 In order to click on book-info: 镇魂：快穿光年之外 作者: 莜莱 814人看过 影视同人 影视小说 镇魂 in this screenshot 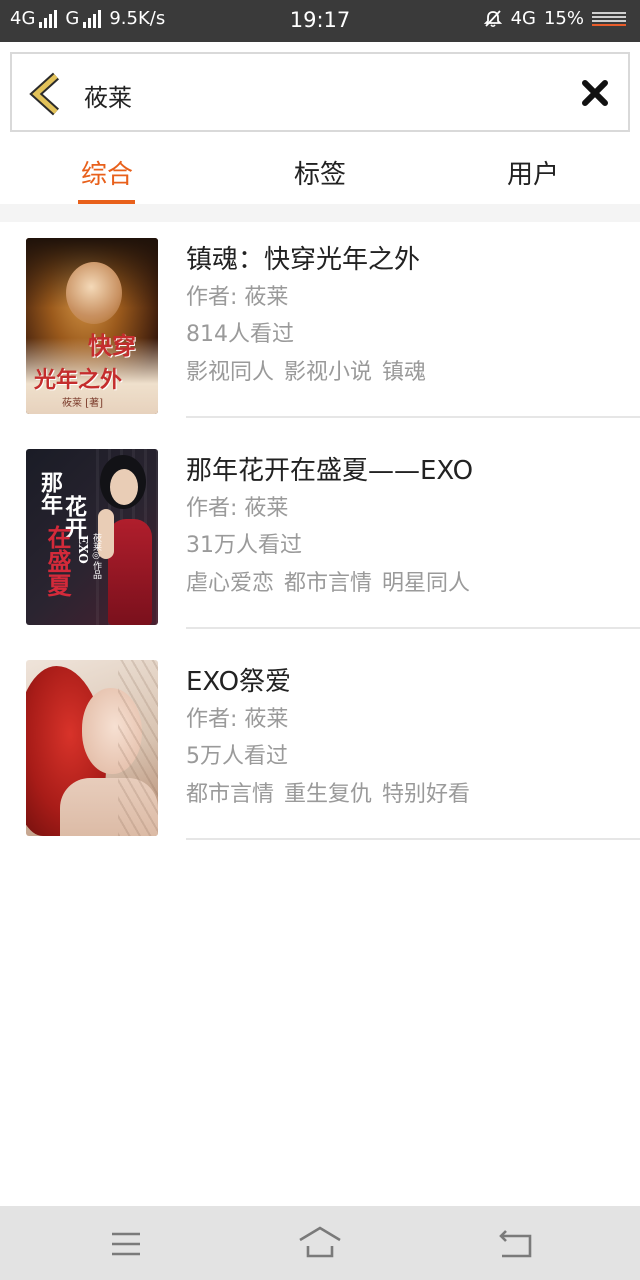, I will do `click(311, 316)`.